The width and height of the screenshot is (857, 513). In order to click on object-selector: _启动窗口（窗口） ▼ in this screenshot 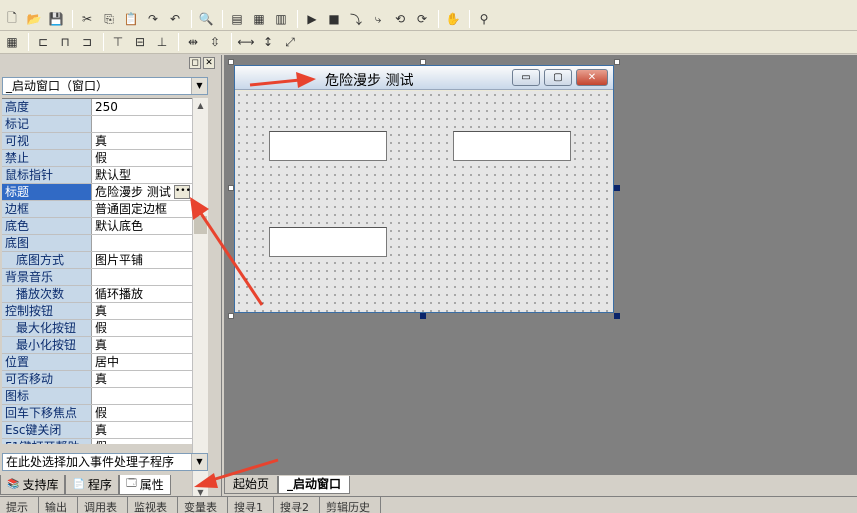, I will do `click(105, 86)`.